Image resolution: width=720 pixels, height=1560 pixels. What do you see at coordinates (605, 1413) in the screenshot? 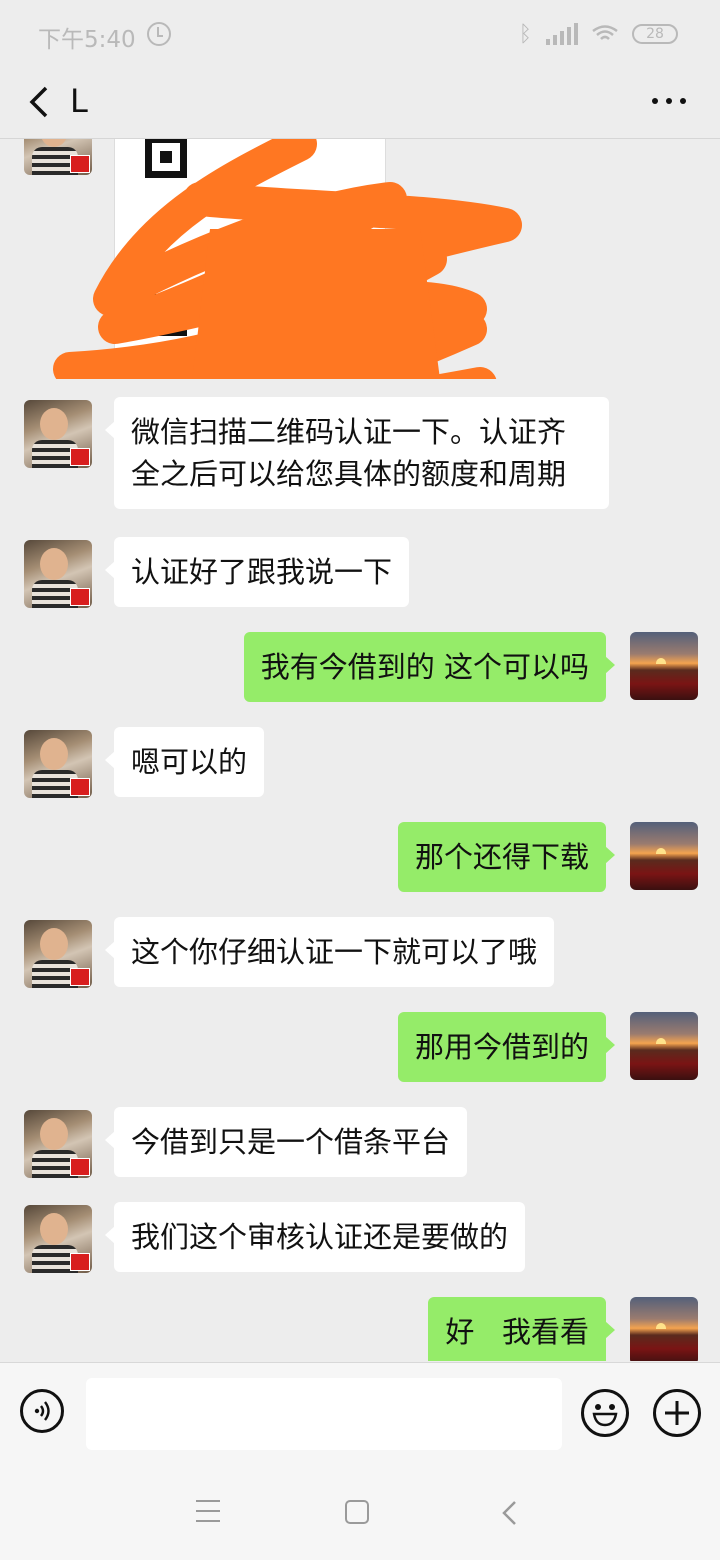
I see `emoji-icon` at bounding box center [605, 1413].